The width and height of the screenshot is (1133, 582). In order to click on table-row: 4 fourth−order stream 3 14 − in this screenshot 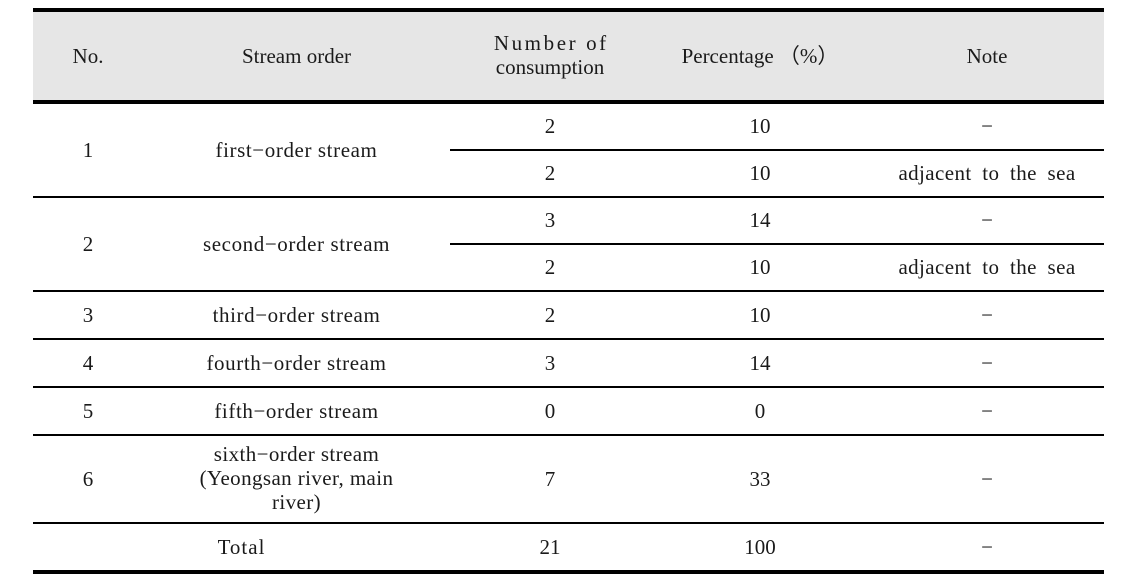, I will do `click(568, 363)`.